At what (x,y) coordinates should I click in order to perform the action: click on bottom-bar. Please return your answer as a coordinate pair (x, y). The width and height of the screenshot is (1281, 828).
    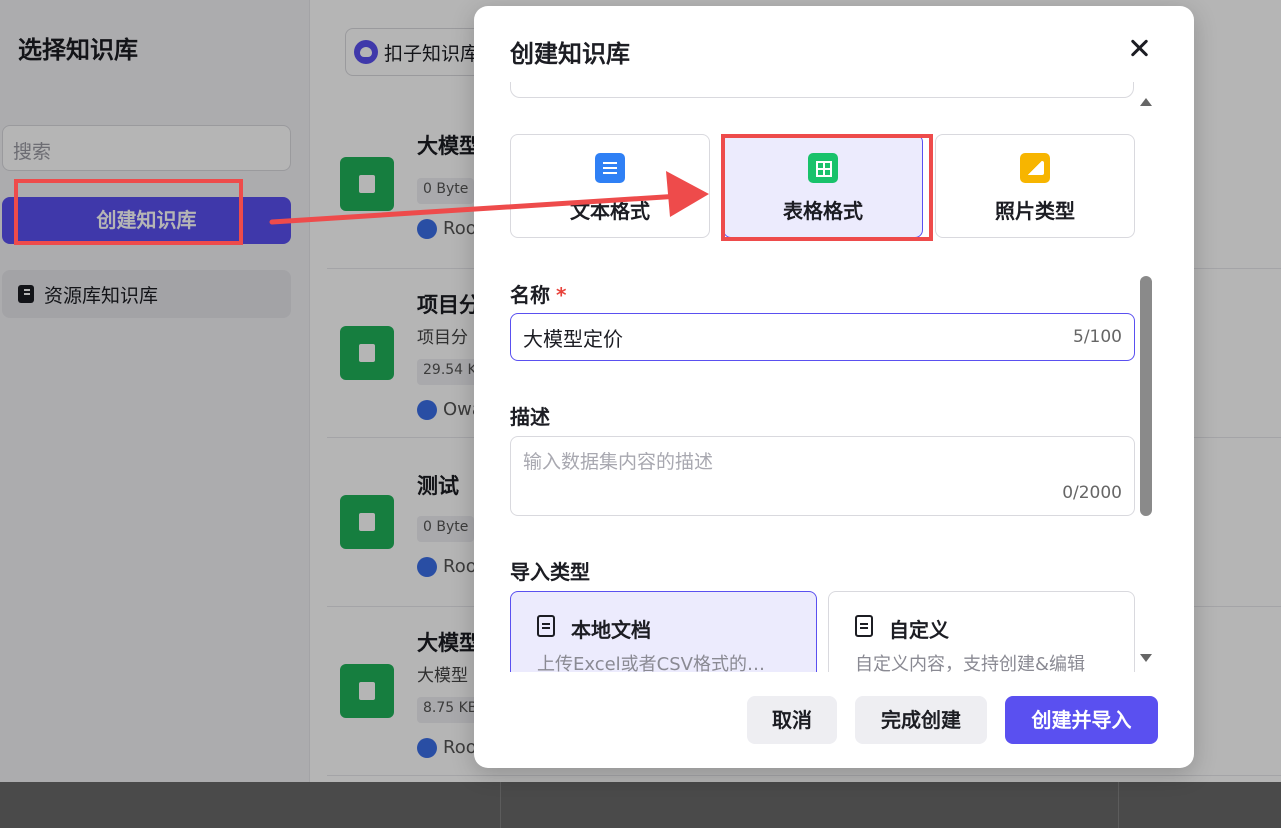
    Looking at the image, I should click on (640, 805).